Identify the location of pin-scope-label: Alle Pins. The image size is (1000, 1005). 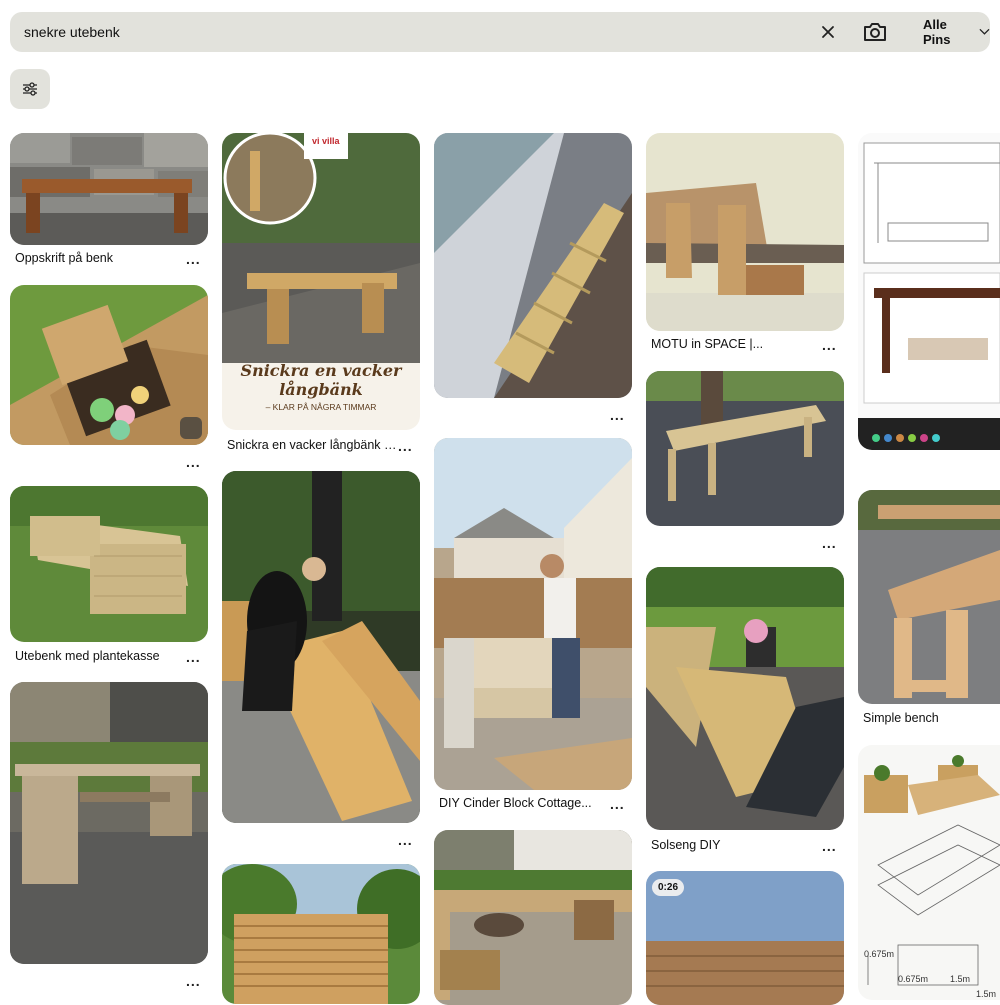
(937, 32).